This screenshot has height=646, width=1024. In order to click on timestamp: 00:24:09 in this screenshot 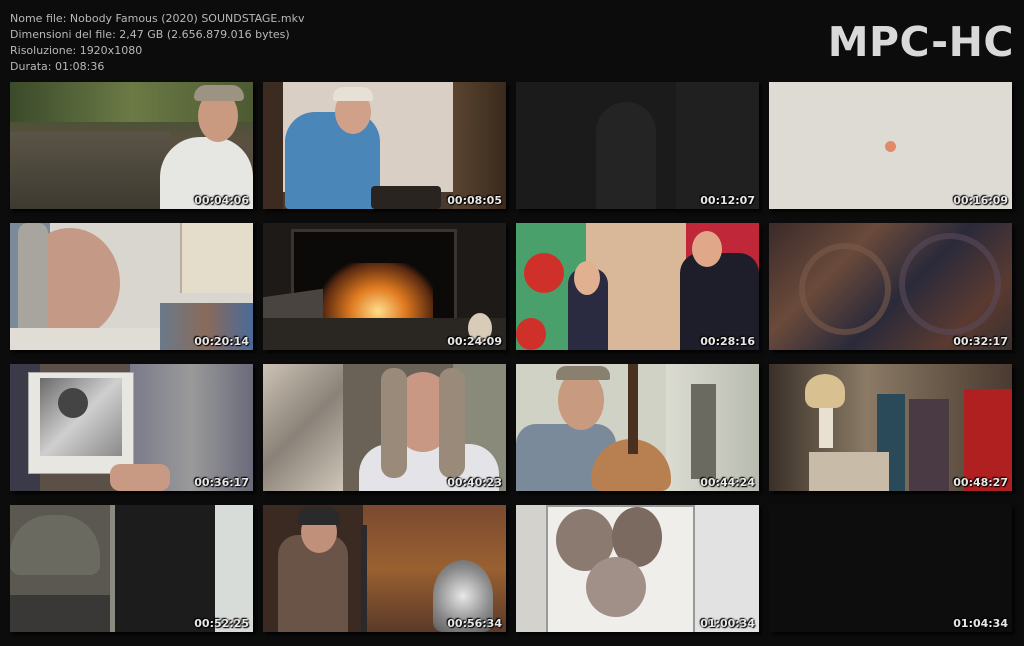, I will do `click(474, 341)`.